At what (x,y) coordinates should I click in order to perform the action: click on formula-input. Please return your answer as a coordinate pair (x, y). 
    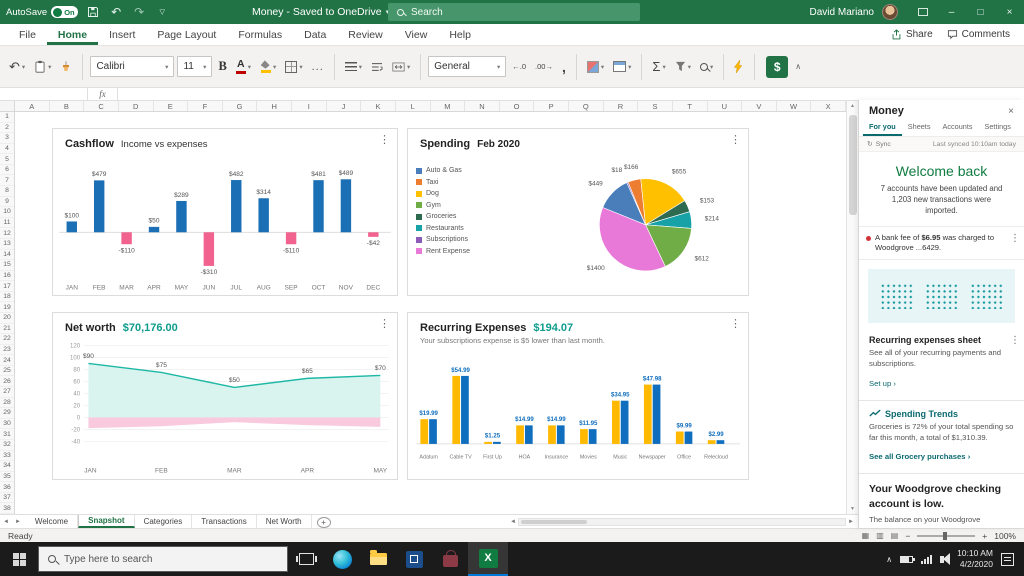
    Looking at the image, I should click on (571, 94).